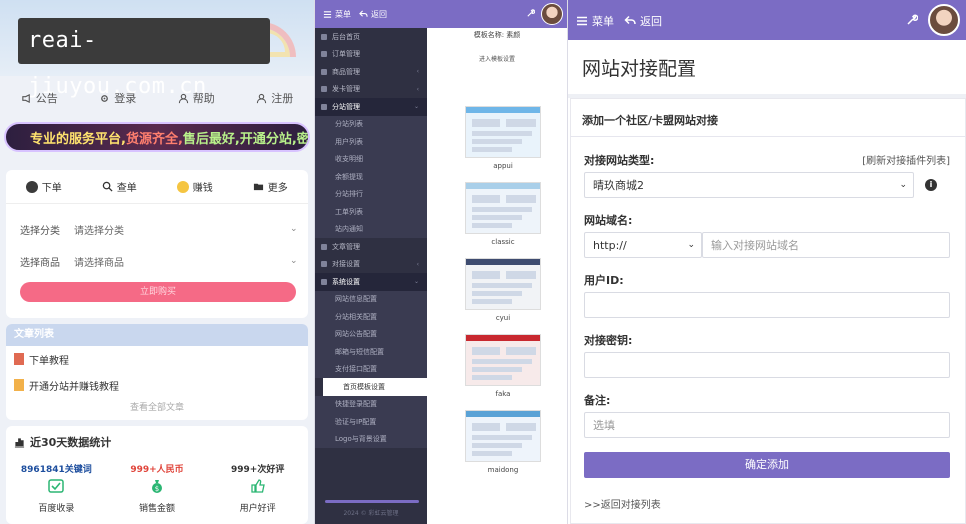 Image resolution: width=966 pixels, height=524 pixels. I want to click on sidebar-item: Logo与背景设置, so click(371, 439).